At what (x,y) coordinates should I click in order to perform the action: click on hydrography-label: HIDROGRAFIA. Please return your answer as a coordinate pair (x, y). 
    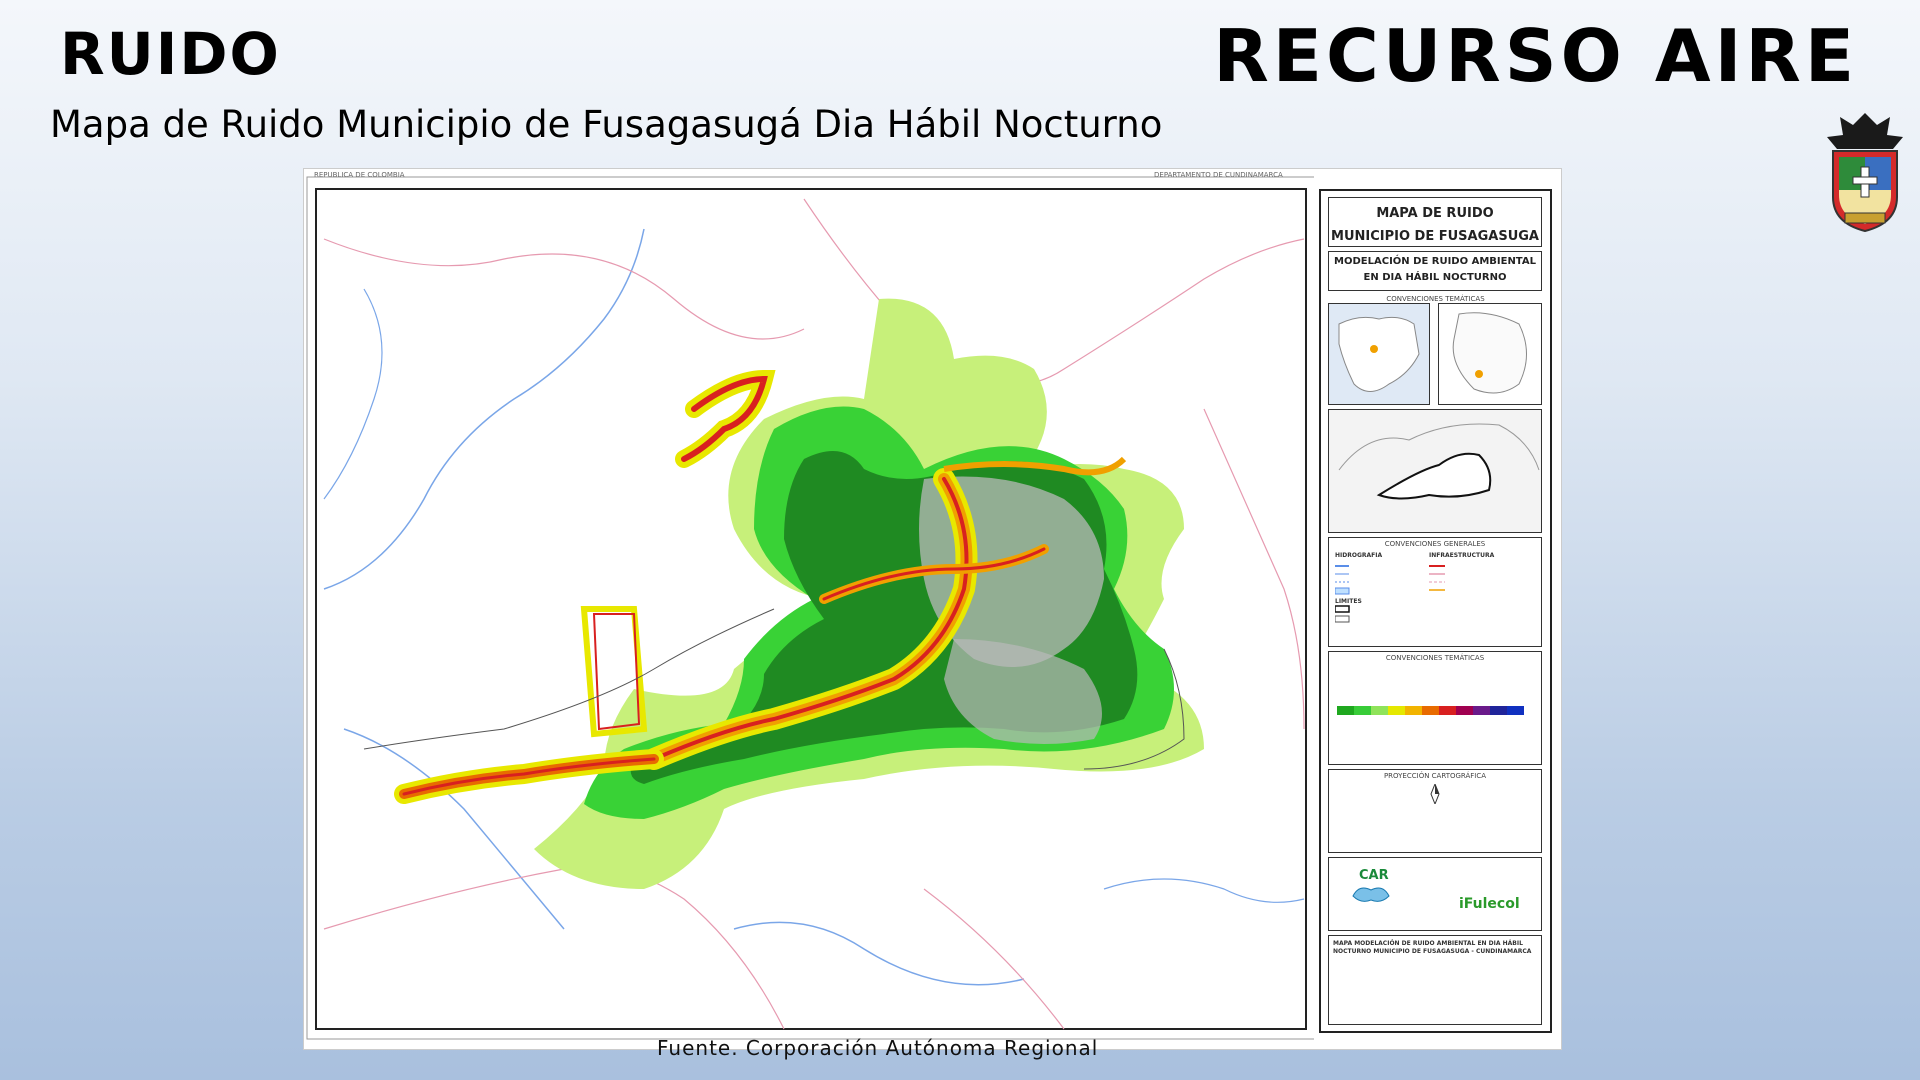
    Looking at the image, I should click on (1359, 555).